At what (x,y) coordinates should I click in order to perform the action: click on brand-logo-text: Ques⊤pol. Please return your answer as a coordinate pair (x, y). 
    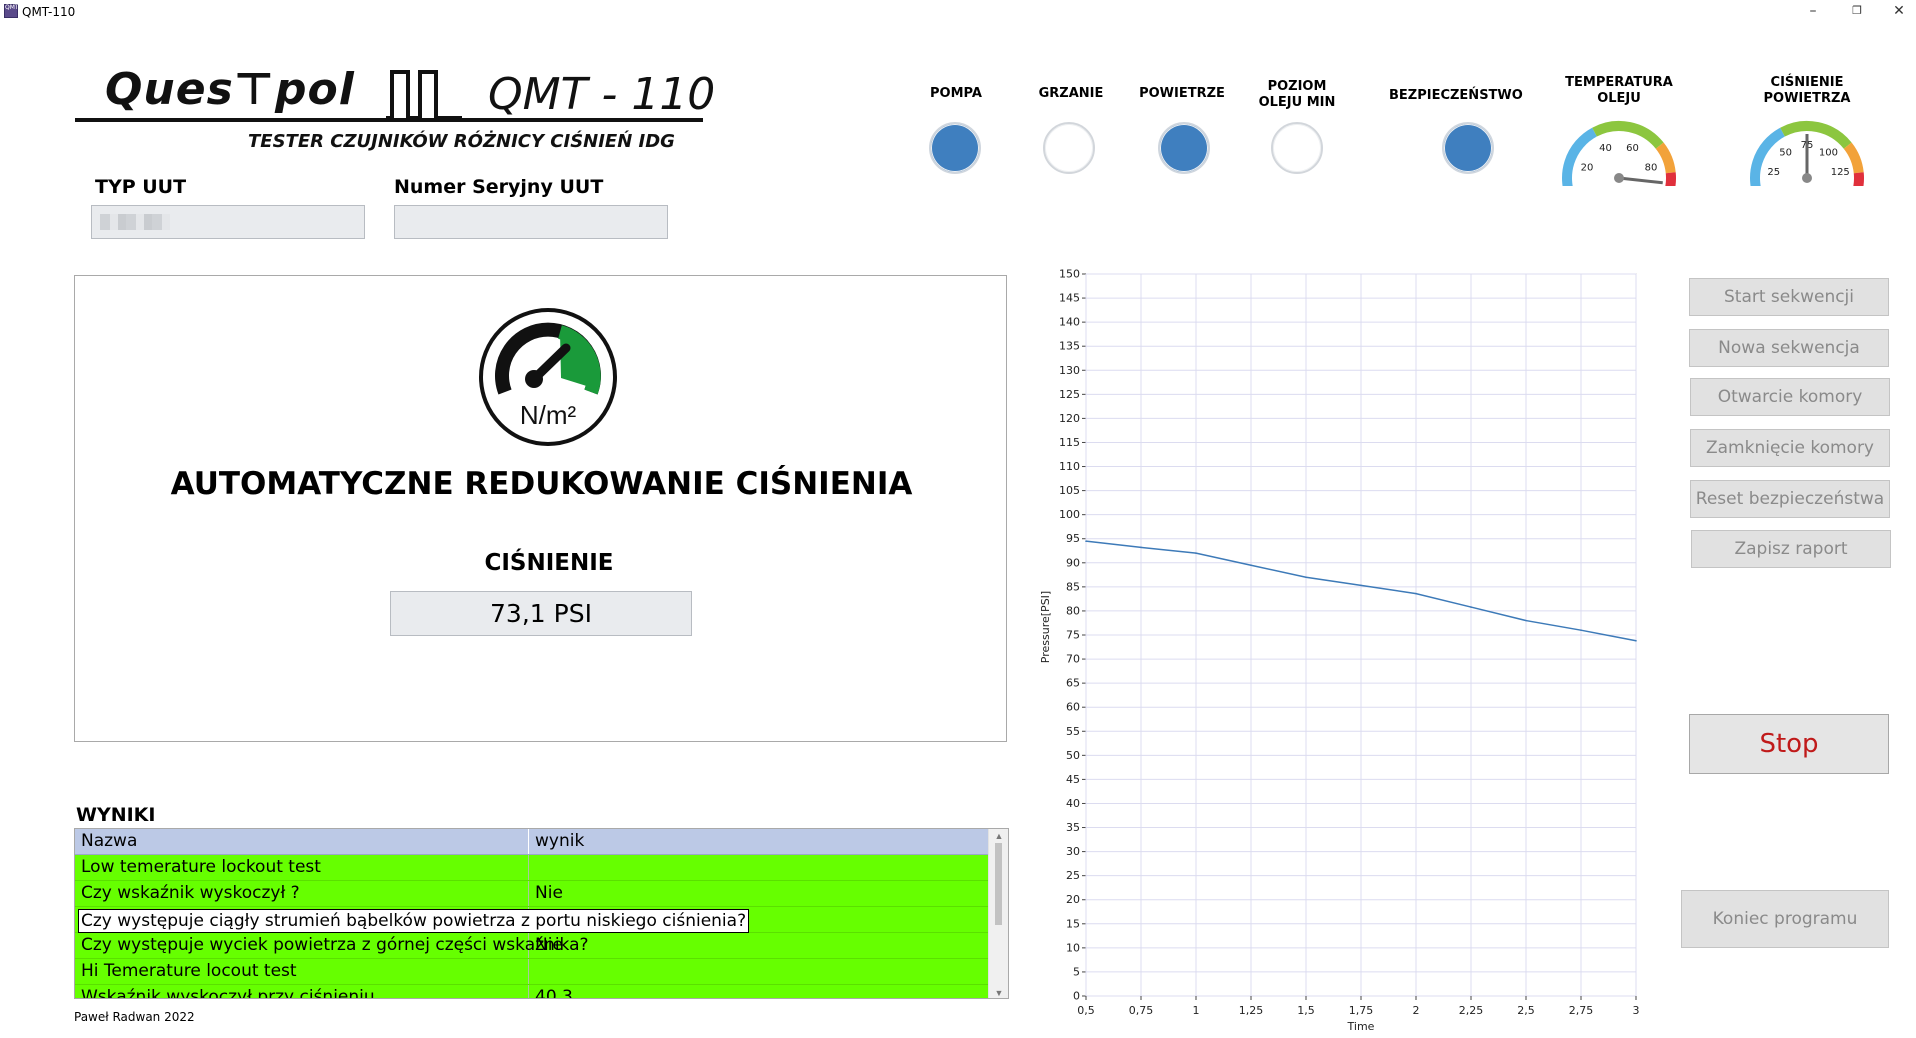
    Looking at the image, I should click on (230, 89).